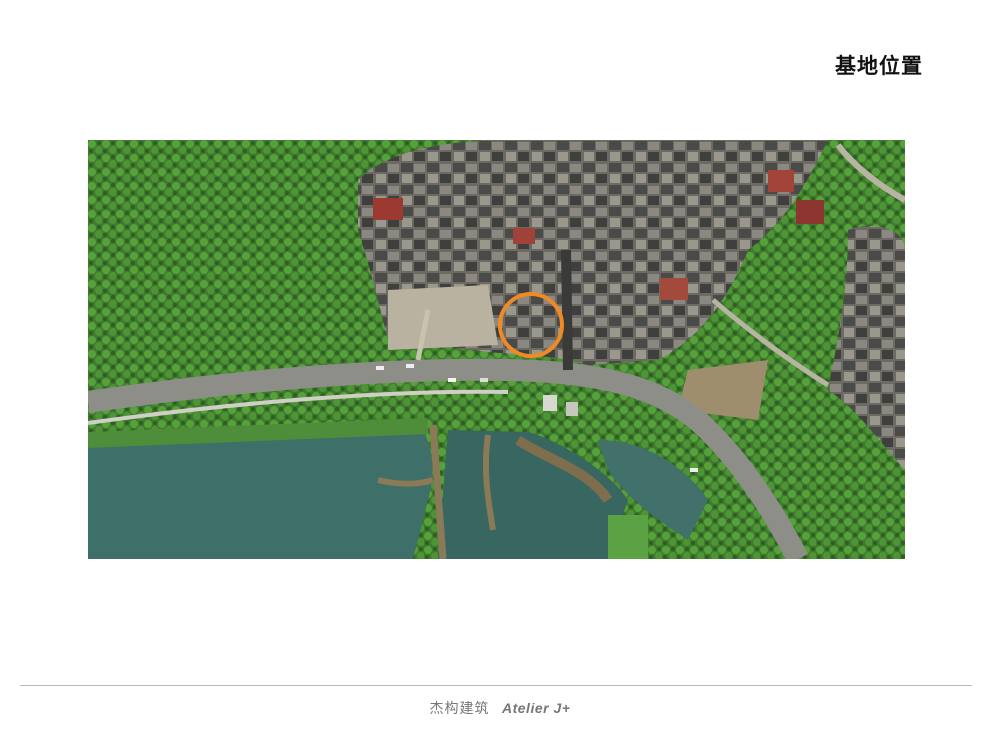  What do you see at coordinates (500, 708) in the screenshot?
I see `footer: 杰构建筑 Atelier J+` at bounding box center [500, 708].